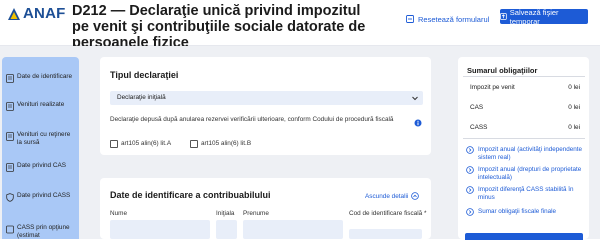 The image size is (600, 240). I want to click on sidebar-item-date-identificare: Date de identificare, so click(41, 78).